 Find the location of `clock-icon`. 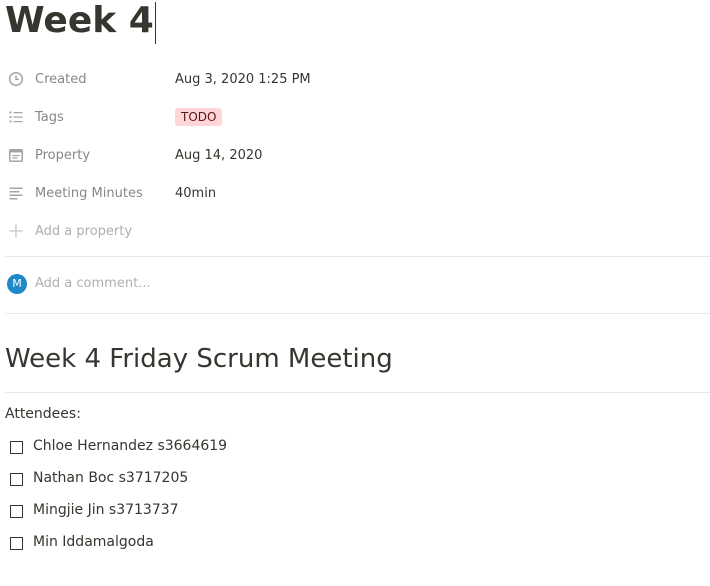

clock-icon is located at coordinates (16, 79).